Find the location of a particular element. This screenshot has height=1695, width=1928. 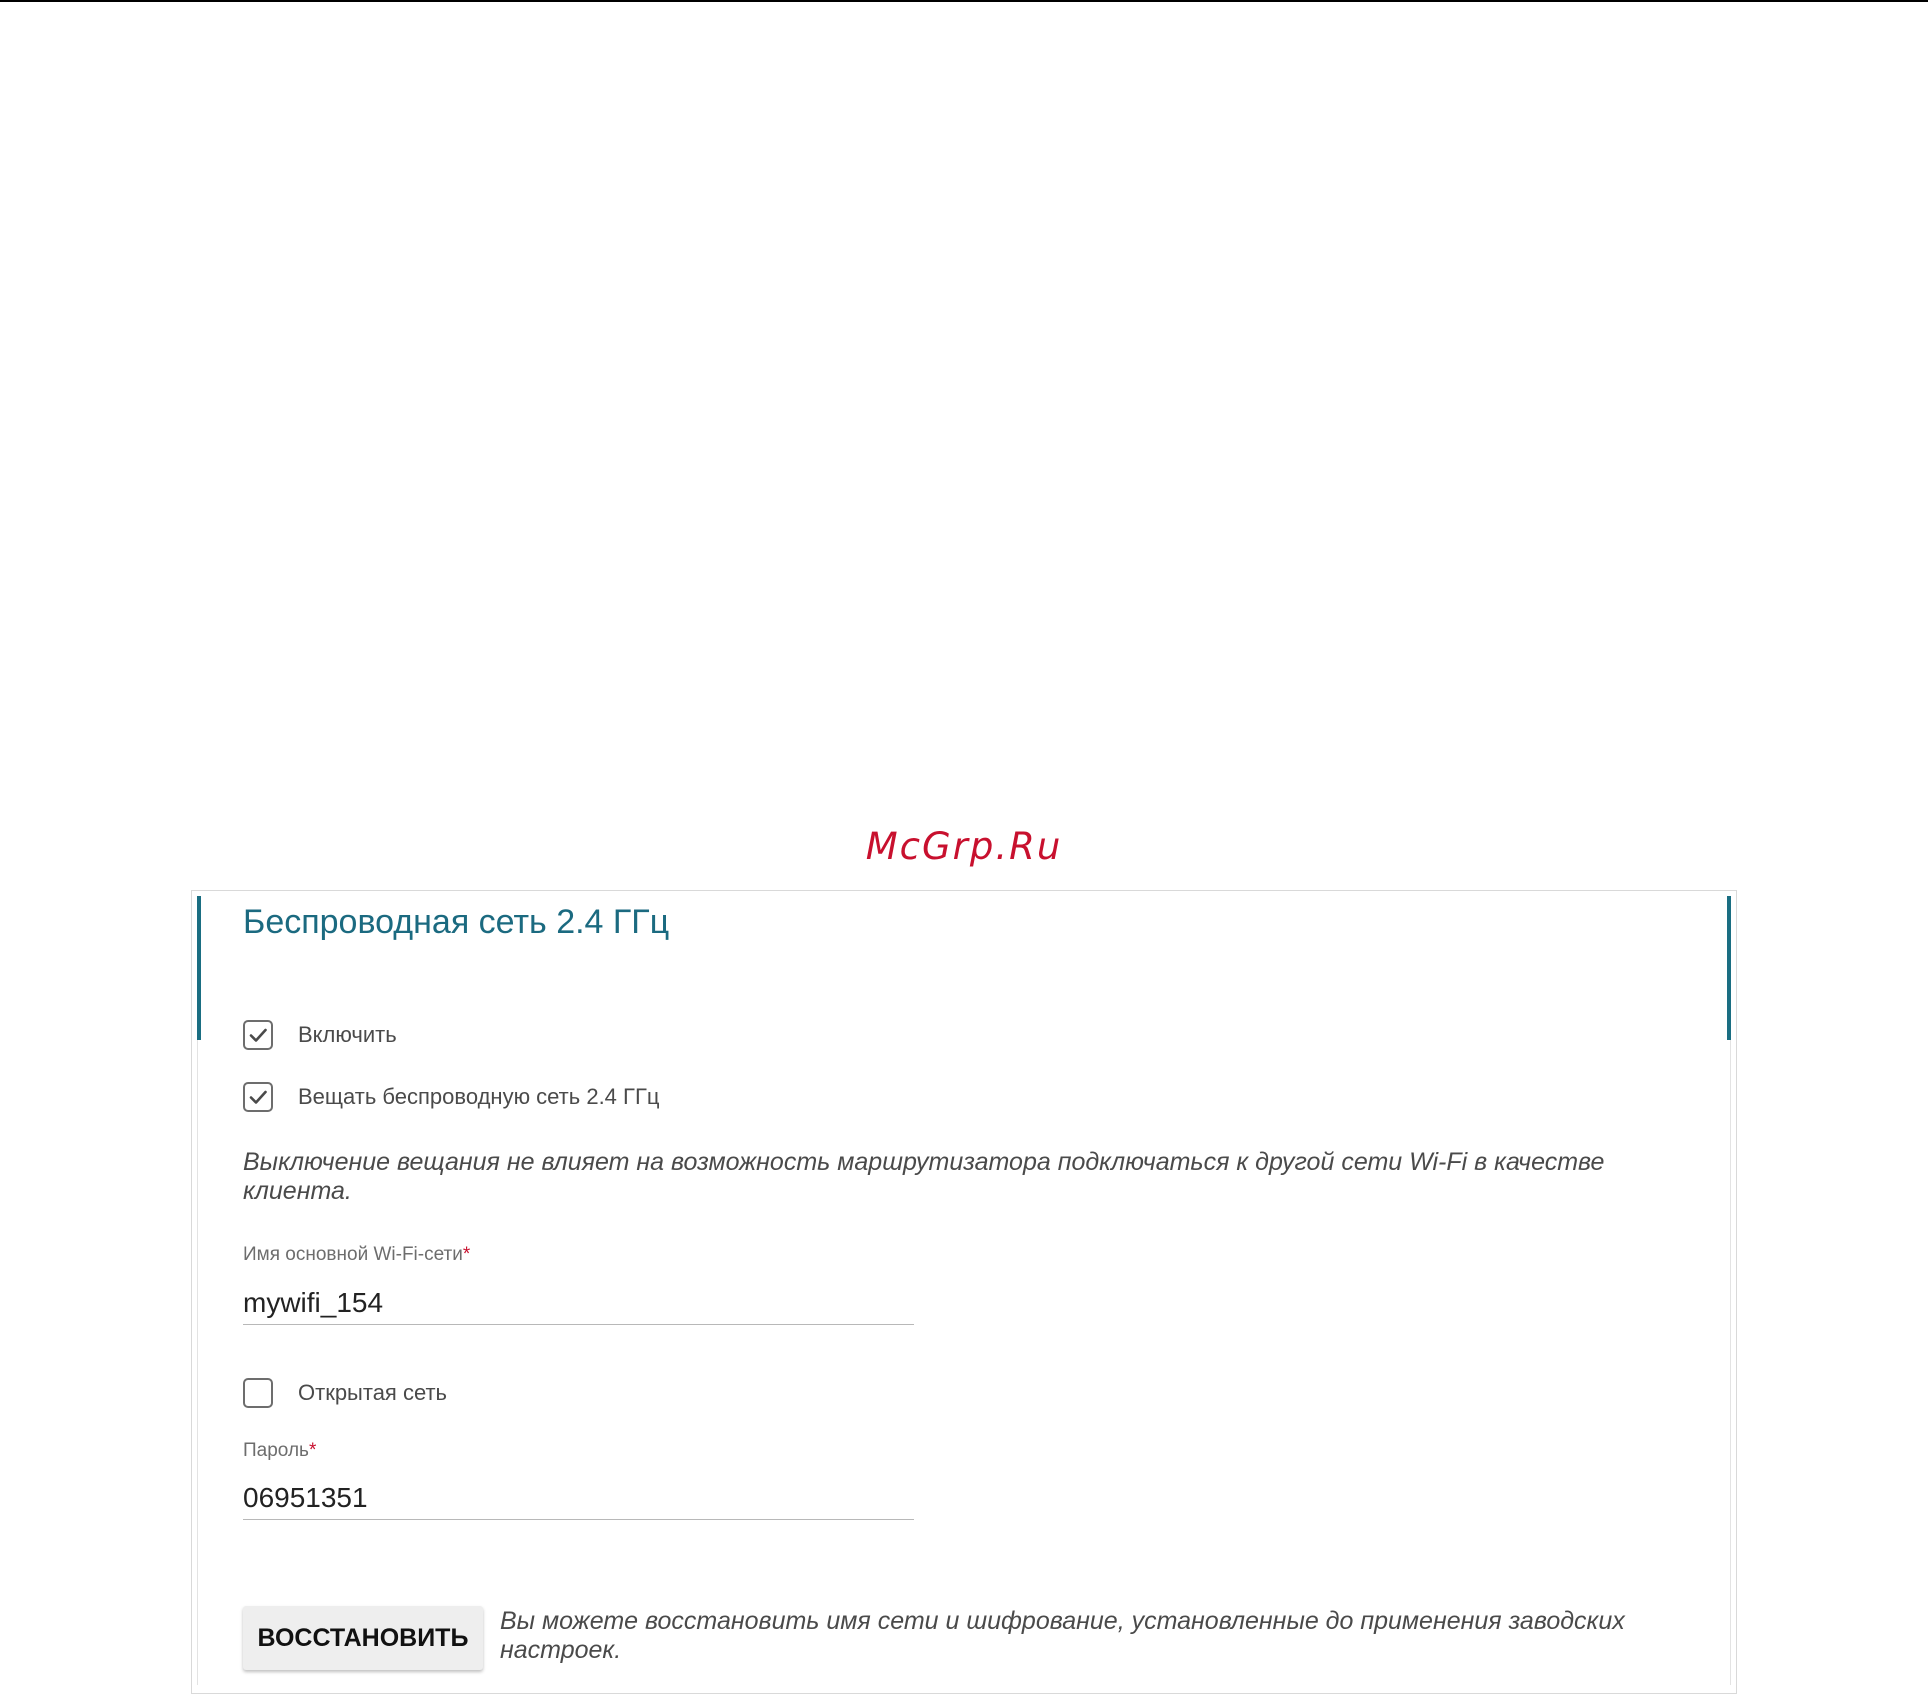

watermark: McGrp.Ru is located at coordinates (964, 846).